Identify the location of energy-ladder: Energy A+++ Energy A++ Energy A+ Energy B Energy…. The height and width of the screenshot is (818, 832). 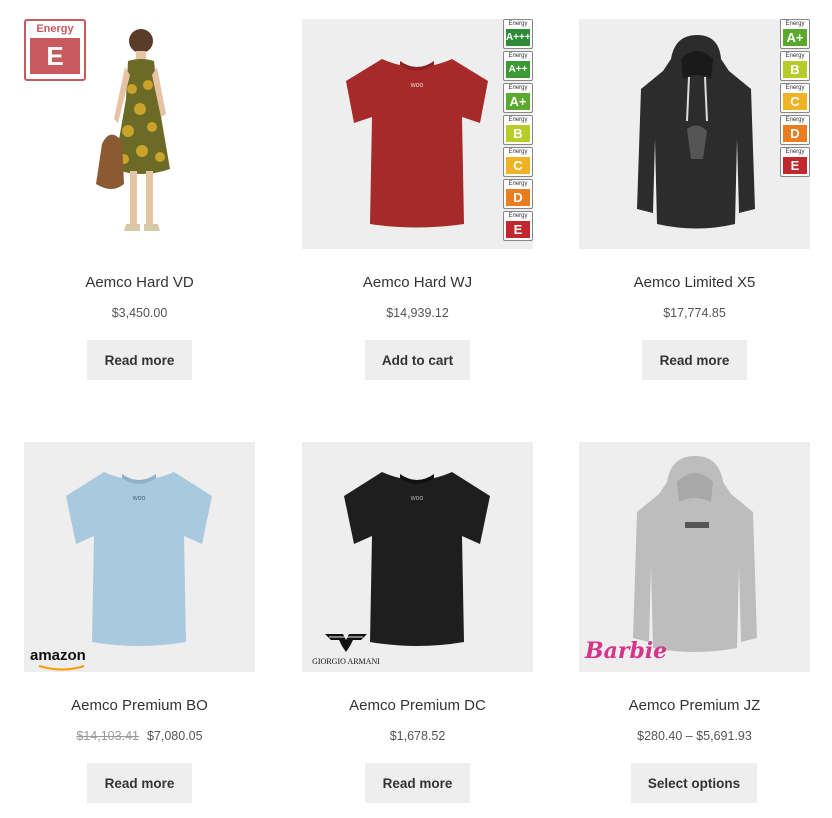
(518, 131).